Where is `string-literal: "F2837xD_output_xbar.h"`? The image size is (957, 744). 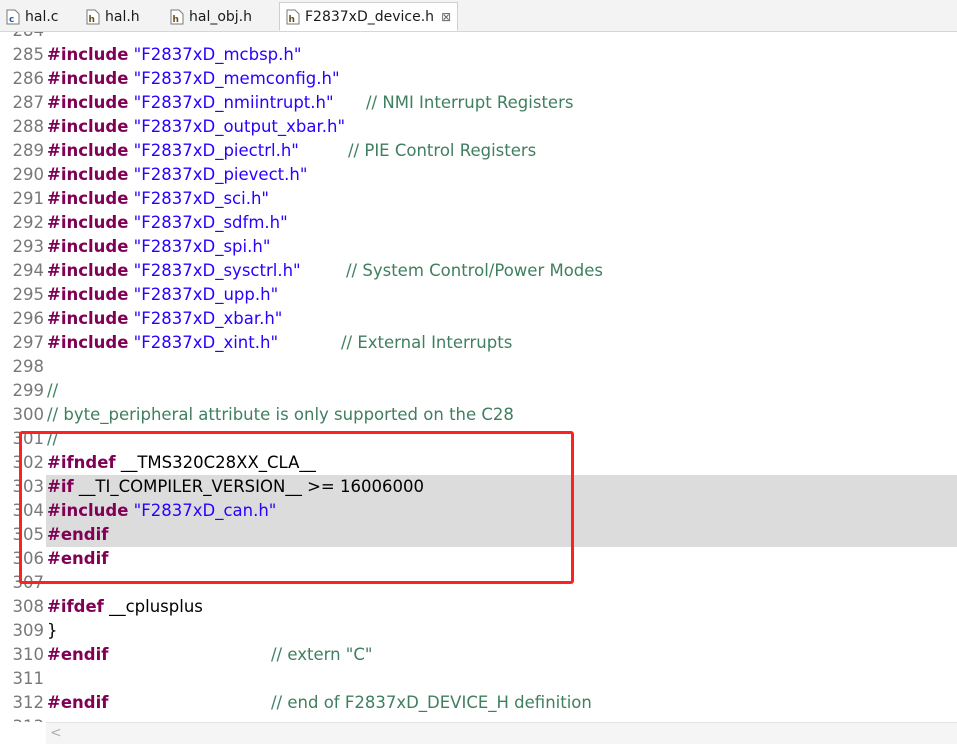
string-literal: "F2837xD_output_xbar.h" is located at coordinates (239, 126).